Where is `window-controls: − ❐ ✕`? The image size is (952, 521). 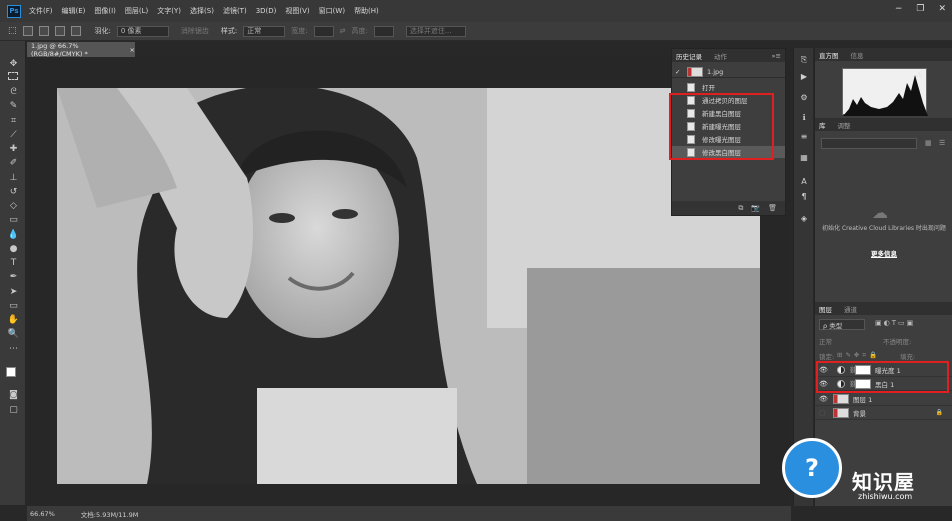 window-controls: − ❐ ✕ is located at coordinates (920, 9).